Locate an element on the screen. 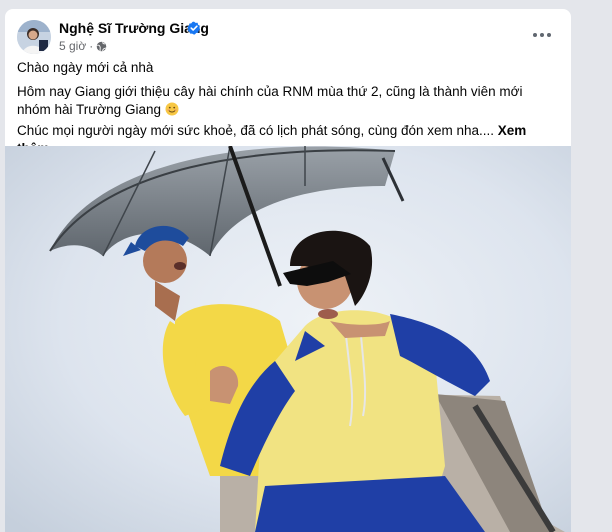 This screenshot has height=532, width=612. more-options-icon is located at coordinates (542, 35).